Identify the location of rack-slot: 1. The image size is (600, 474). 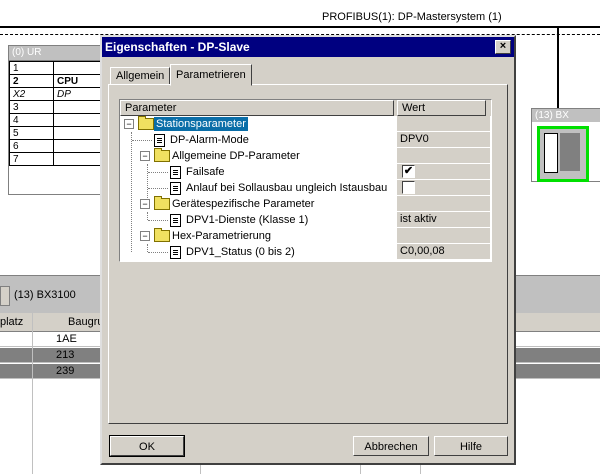
(31, 68).